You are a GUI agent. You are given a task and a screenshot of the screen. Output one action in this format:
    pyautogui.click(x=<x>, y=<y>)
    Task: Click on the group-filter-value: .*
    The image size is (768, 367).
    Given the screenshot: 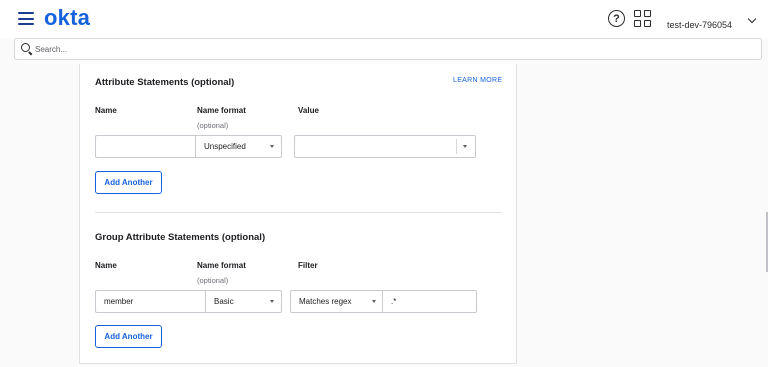 What is the action you would take?
    pyautogui.click(x=394, y=301)
    